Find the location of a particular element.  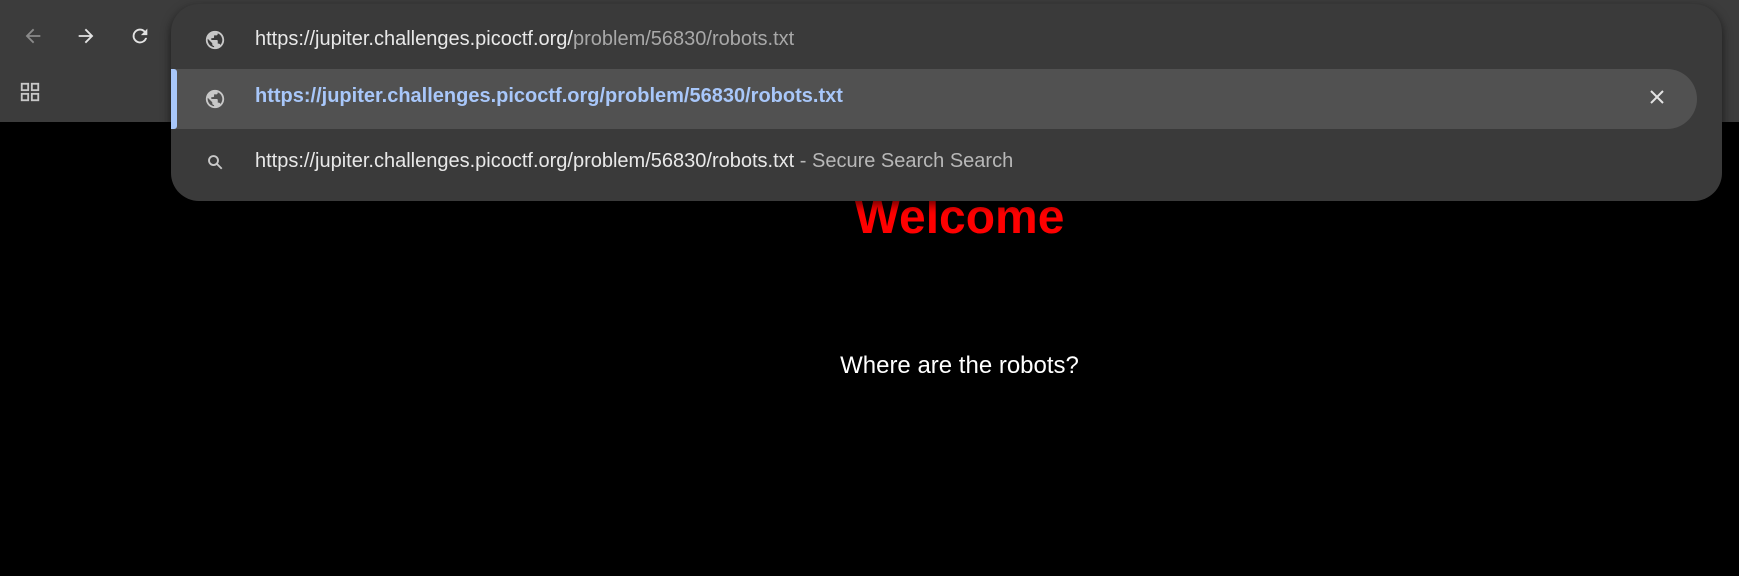

search-engine-name: Secure Search Search is located at coordinates (912, 161).